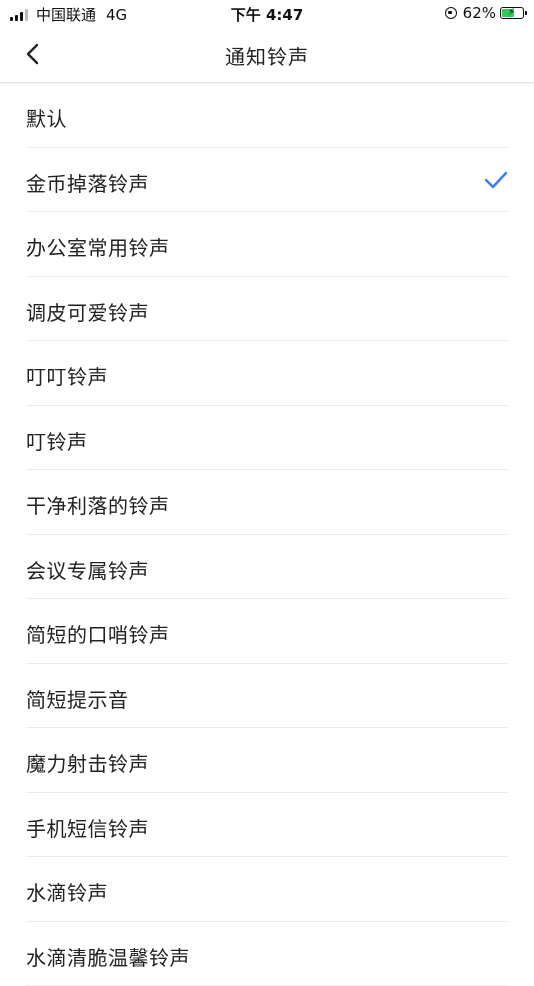 This screenshot has width=534, height=986. I want to click on ringtone-label: 会议专属铃声, so click(87, 569).